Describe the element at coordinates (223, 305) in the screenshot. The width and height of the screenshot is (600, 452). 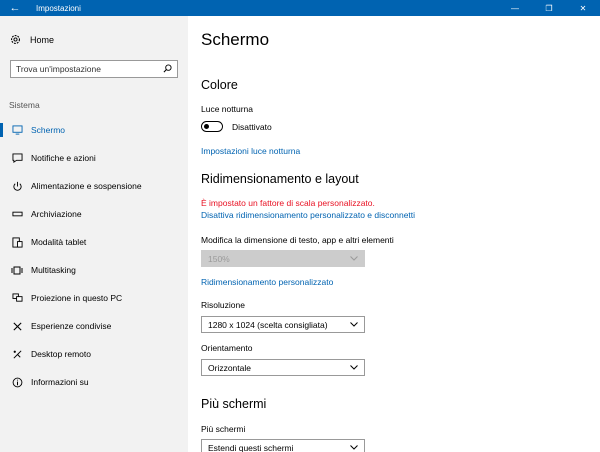
I see `resolution-label: Risoluzione` at that location.